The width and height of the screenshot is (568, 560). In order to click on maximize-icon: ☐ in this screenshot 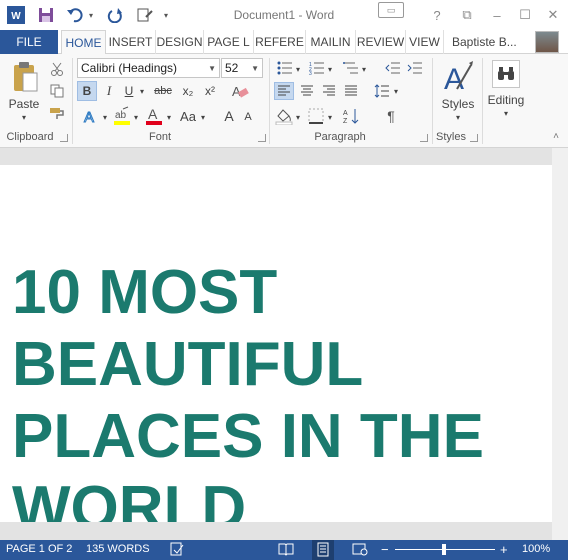, I will do `click(525, 15)`.